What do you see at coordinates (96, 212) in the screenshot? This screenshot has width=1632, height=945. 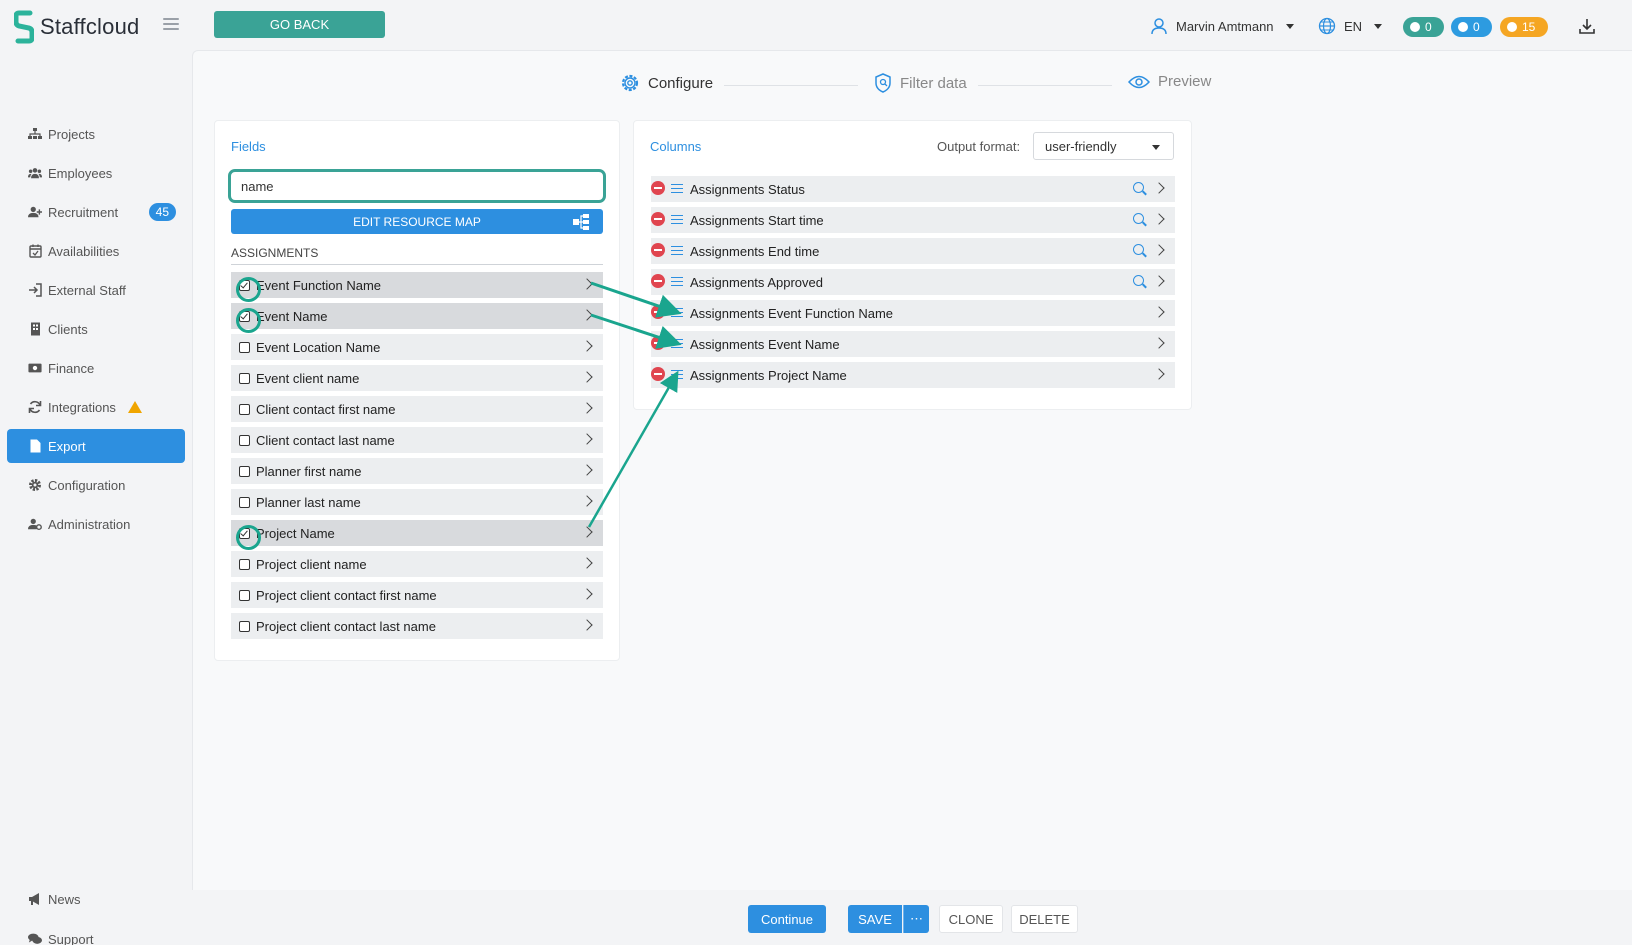 I see `sidebar-item-recruitment: Recruitment 45` at bounding box center [96, 212].